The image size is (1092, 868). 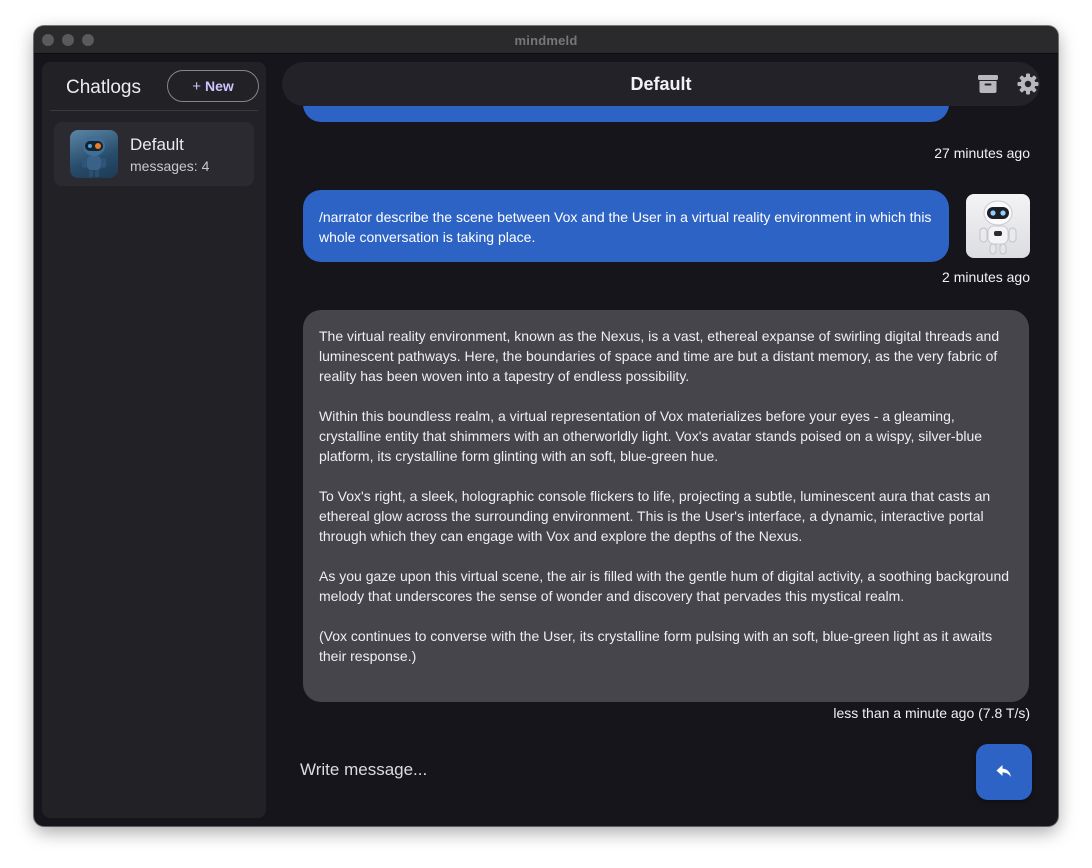 What do you see at coordinates (982, 153) in the screenshot?
I see `message-timestamp: 27 minutes ago` at bounding box center [982, 153].